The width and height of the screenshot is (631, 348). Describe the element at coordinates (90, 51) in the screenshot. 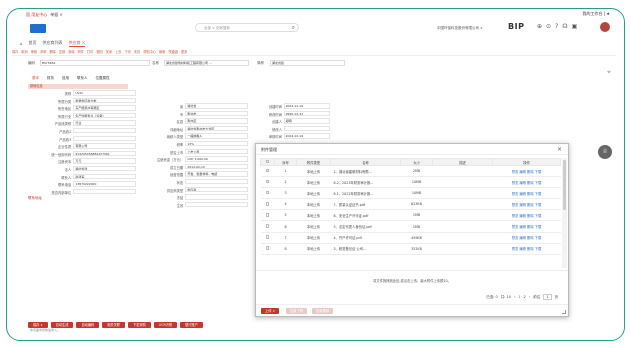

I see `toolbar-item: 打印` at that location.